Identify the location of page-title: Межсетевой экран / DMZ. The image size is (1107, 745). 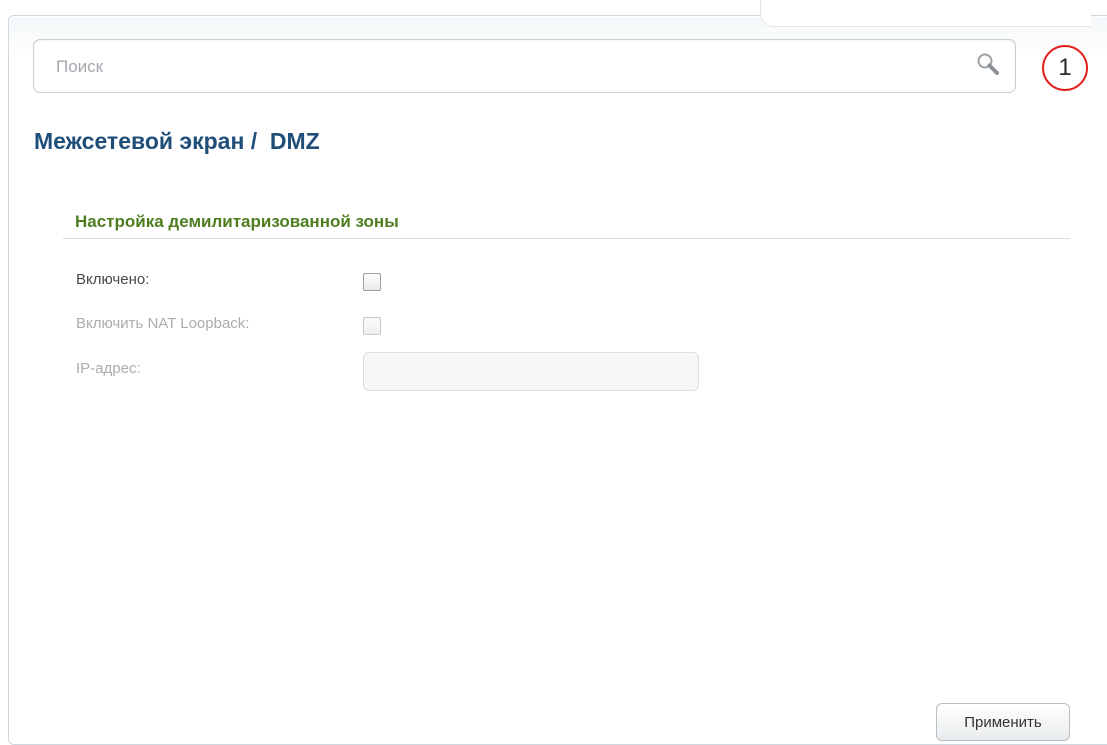
(177, 141).